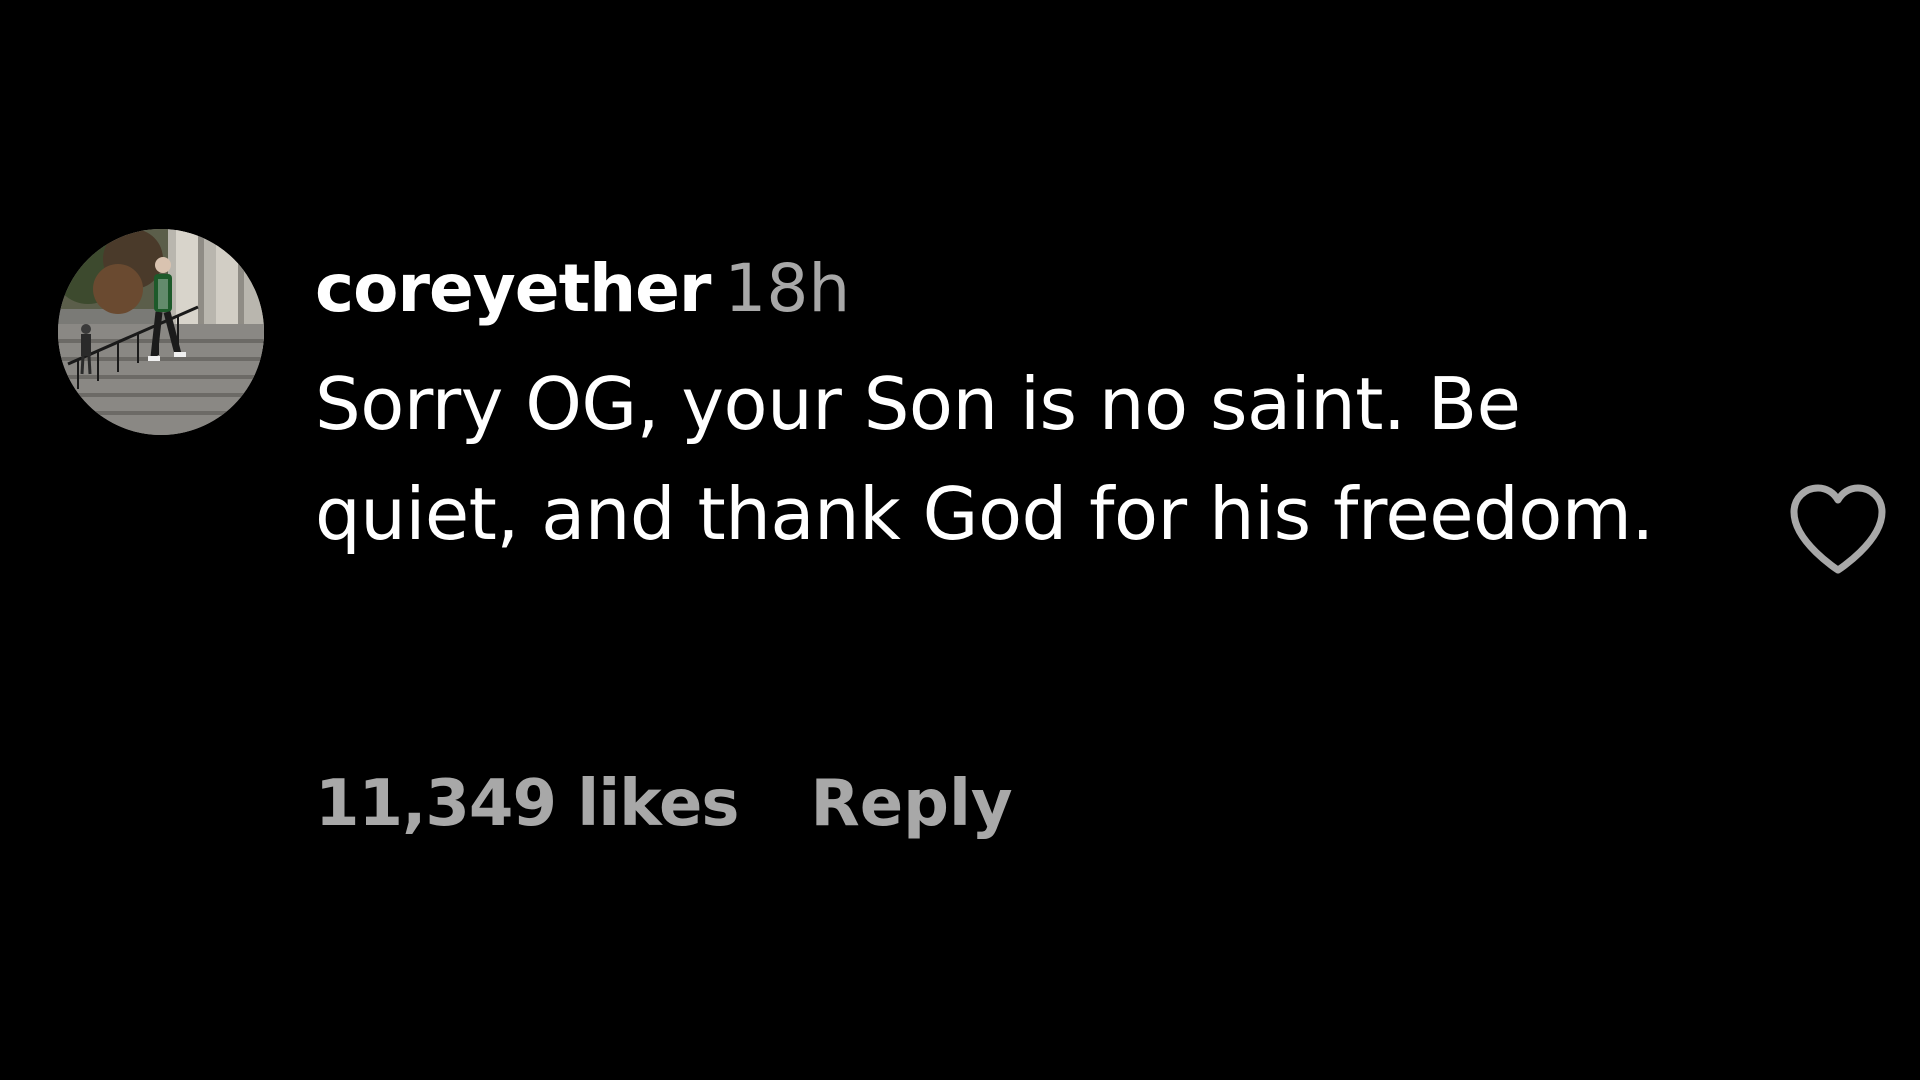 The width and height of the screenshot is (1920, 1080). I want to click on avatar, so click(161, 332).